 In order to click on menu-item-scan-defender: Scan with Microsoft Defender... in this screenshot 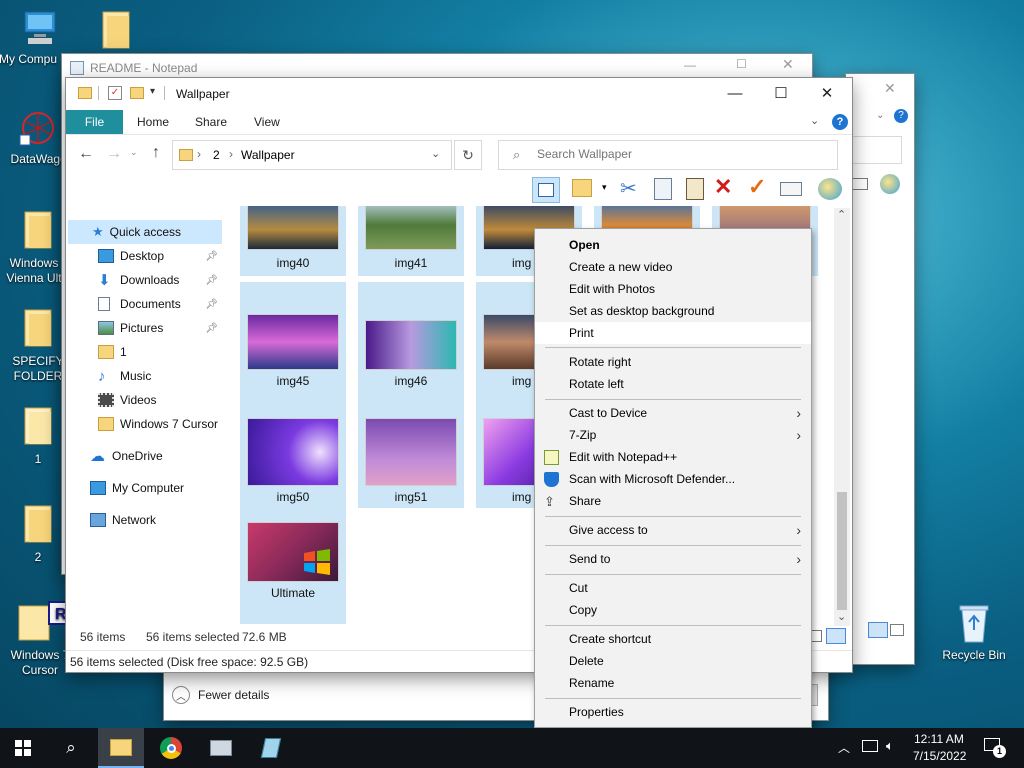, I will do `click(673, 479)`.